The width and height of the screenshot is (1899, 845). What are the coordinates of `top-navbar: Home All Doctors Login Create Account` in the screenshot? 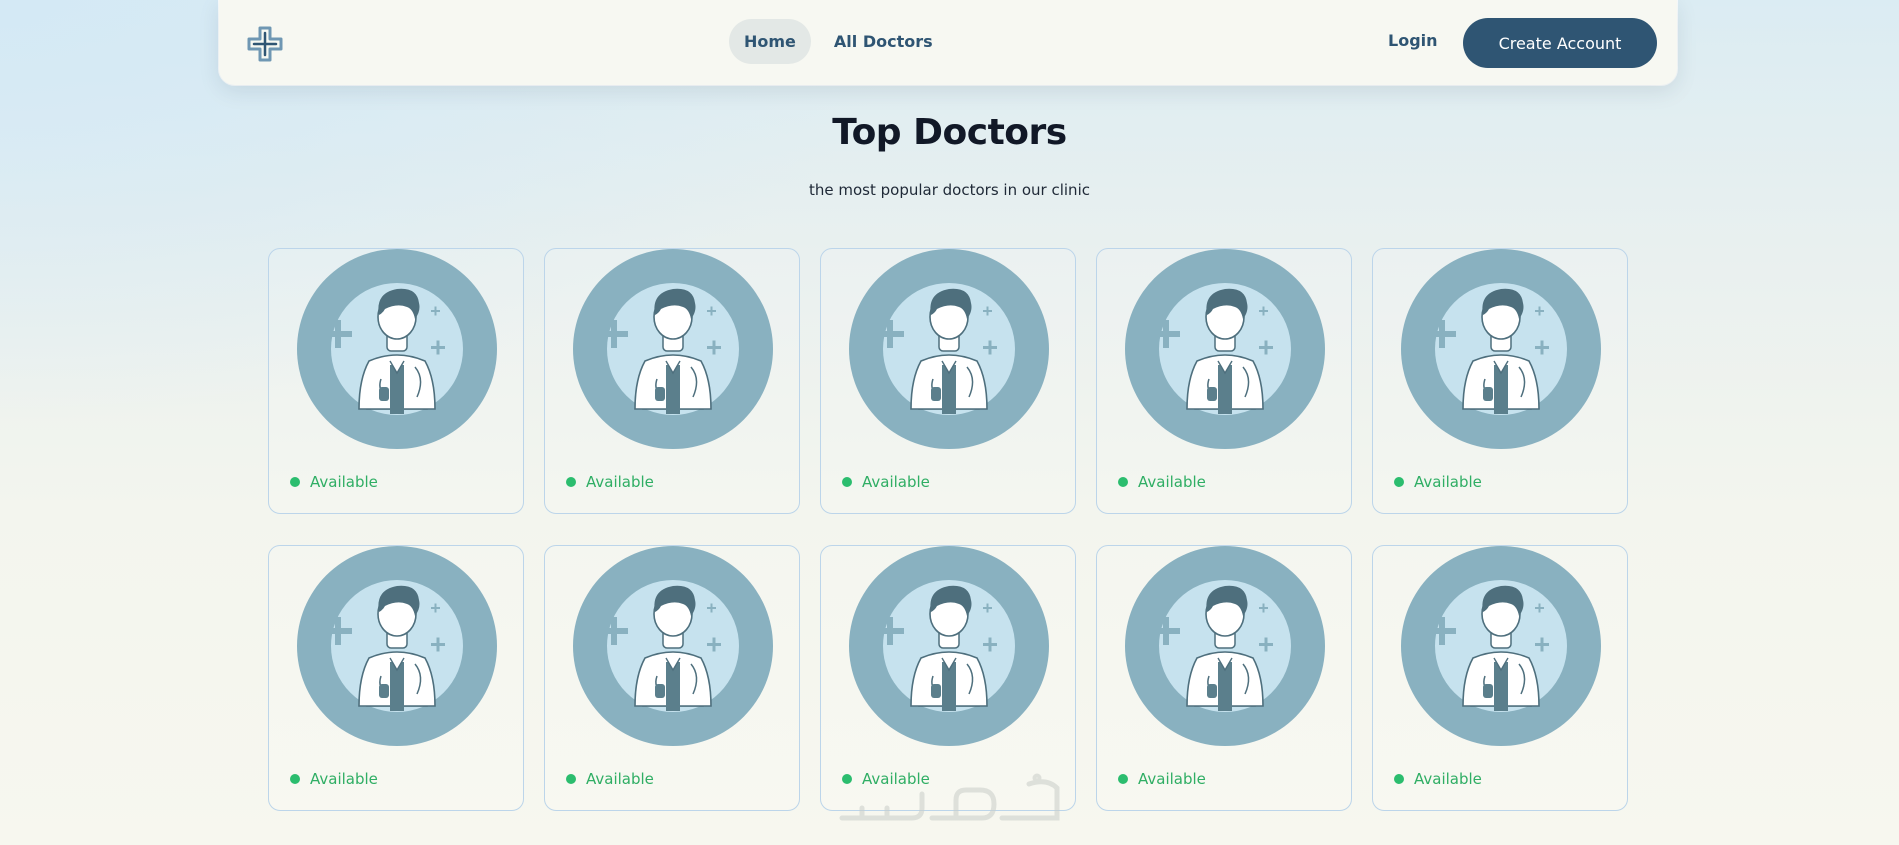 It's located at (948, 42).